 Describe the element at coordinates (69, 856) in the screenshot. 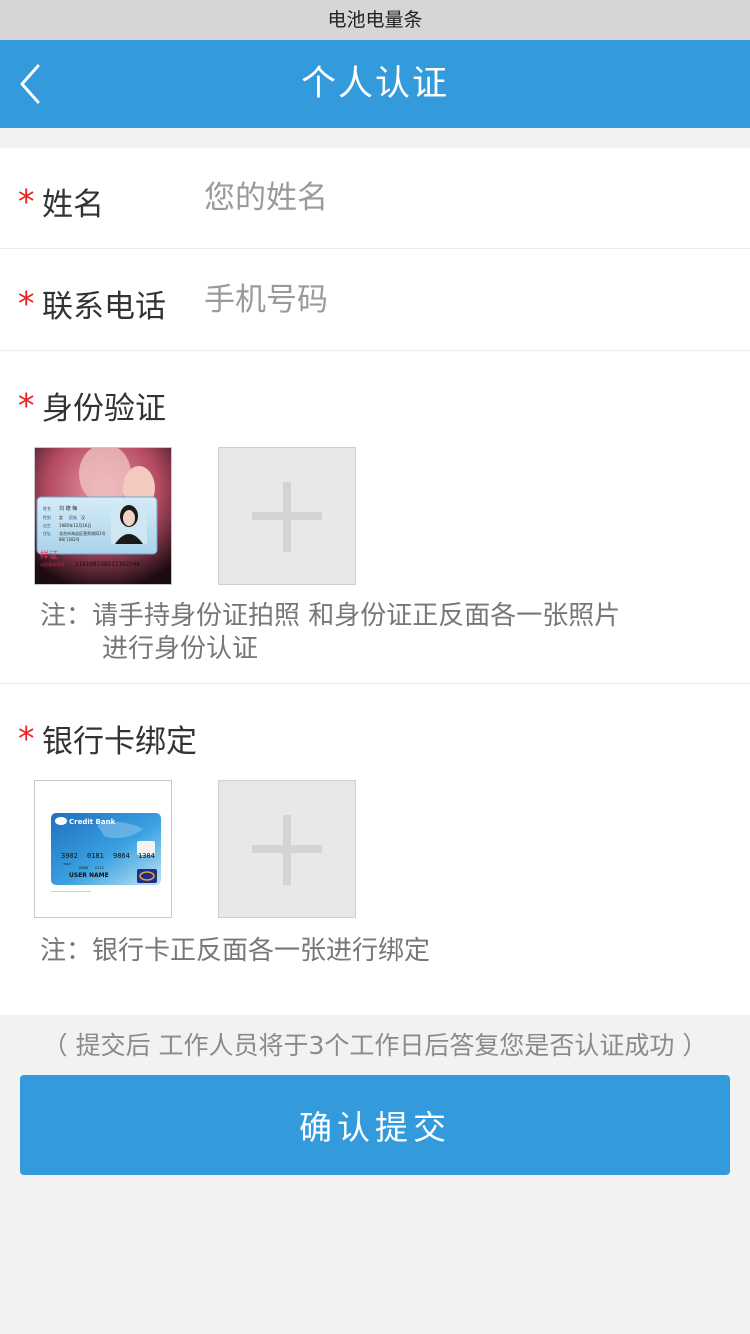

I see `card-number-group: 3902` at that location.